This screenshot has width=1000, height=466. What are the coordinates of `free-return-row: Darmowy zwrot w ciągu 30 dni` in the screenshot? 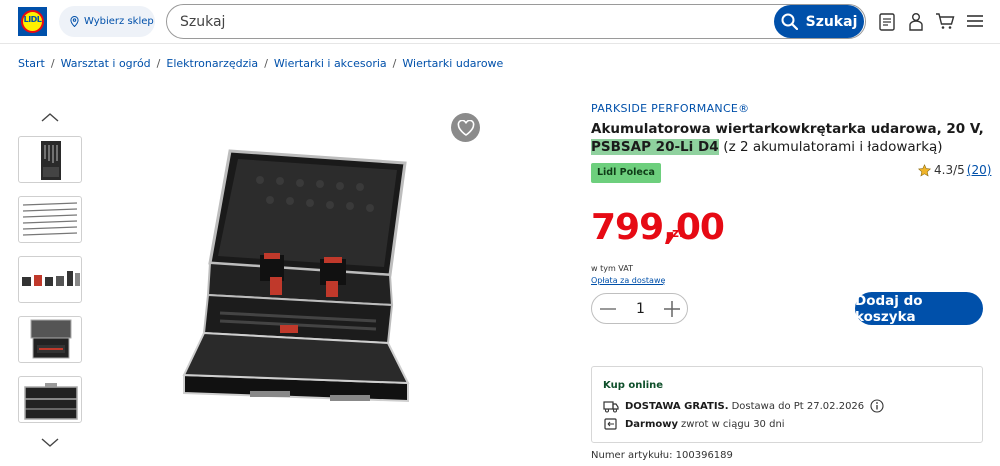 It's located at (694, 424).